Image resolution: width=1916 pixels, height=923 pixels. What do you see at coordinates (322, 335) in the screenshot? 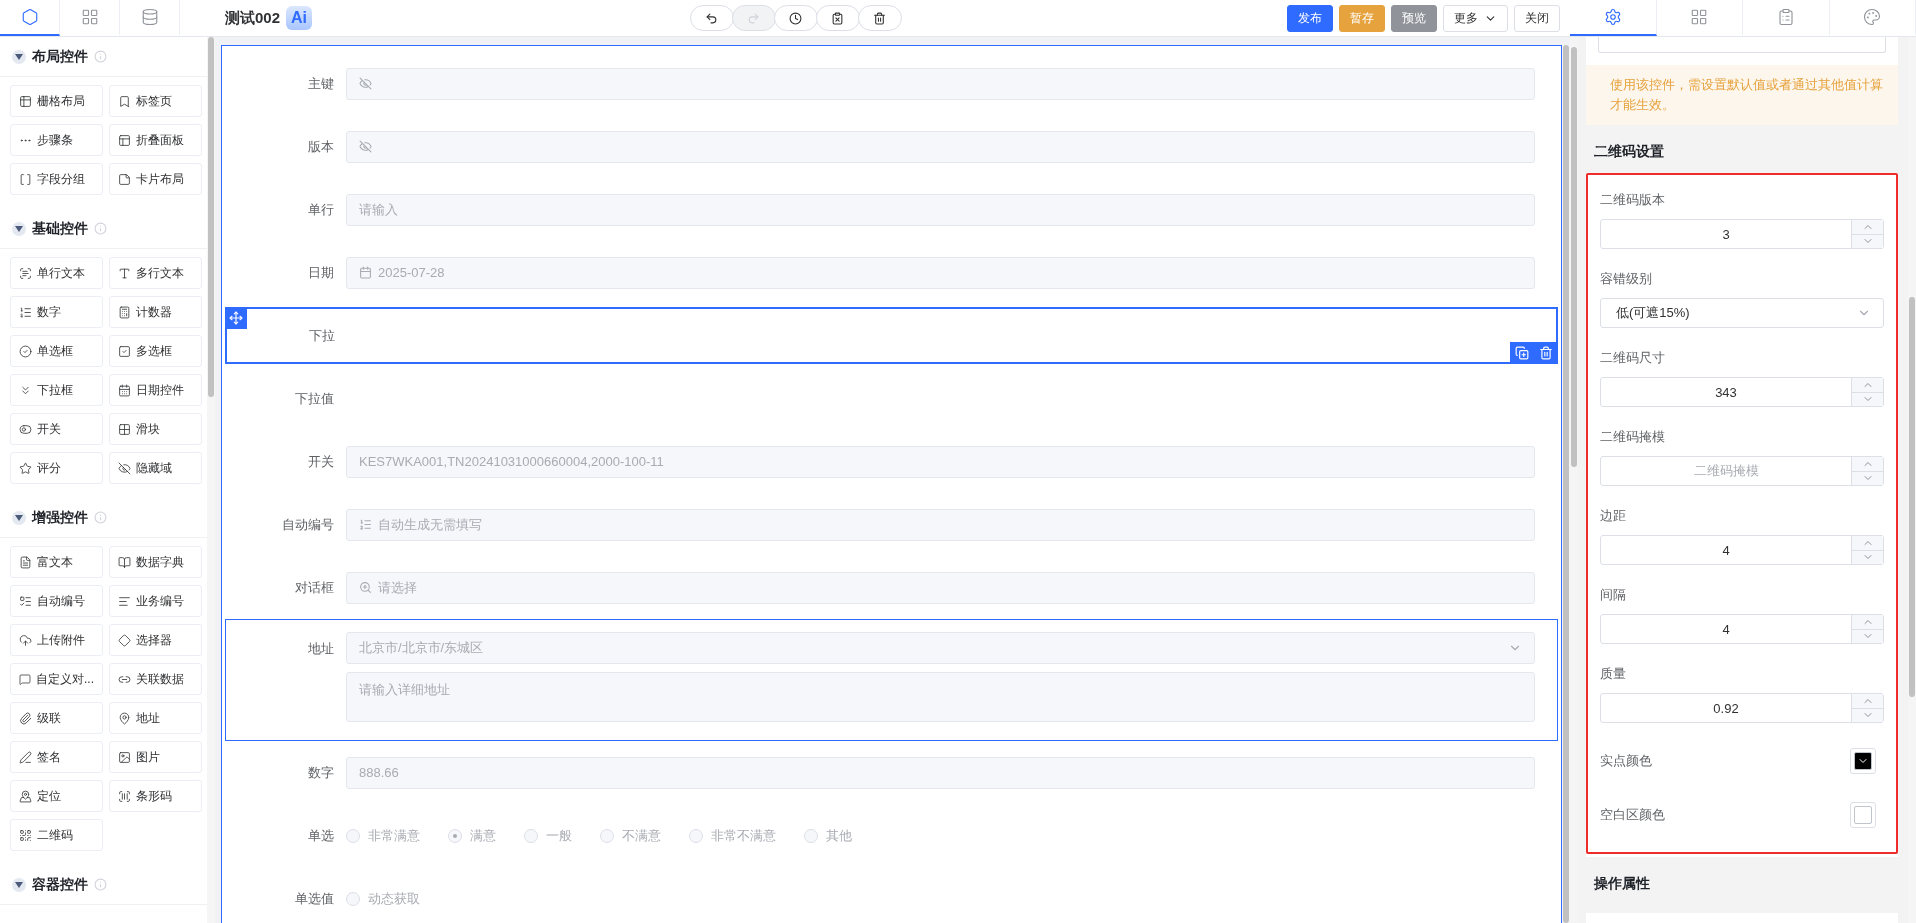
I see `field-label: 下拉` at bounding box center [322, 335].